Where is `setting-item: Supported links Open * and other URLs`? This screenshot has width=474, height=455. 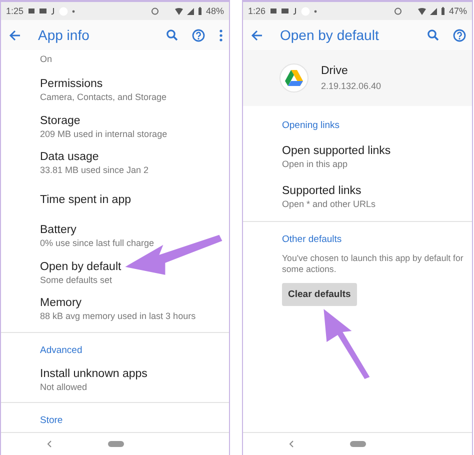
setting-item: Supported links Open * and other URLs is located at coordinates (357, 197).